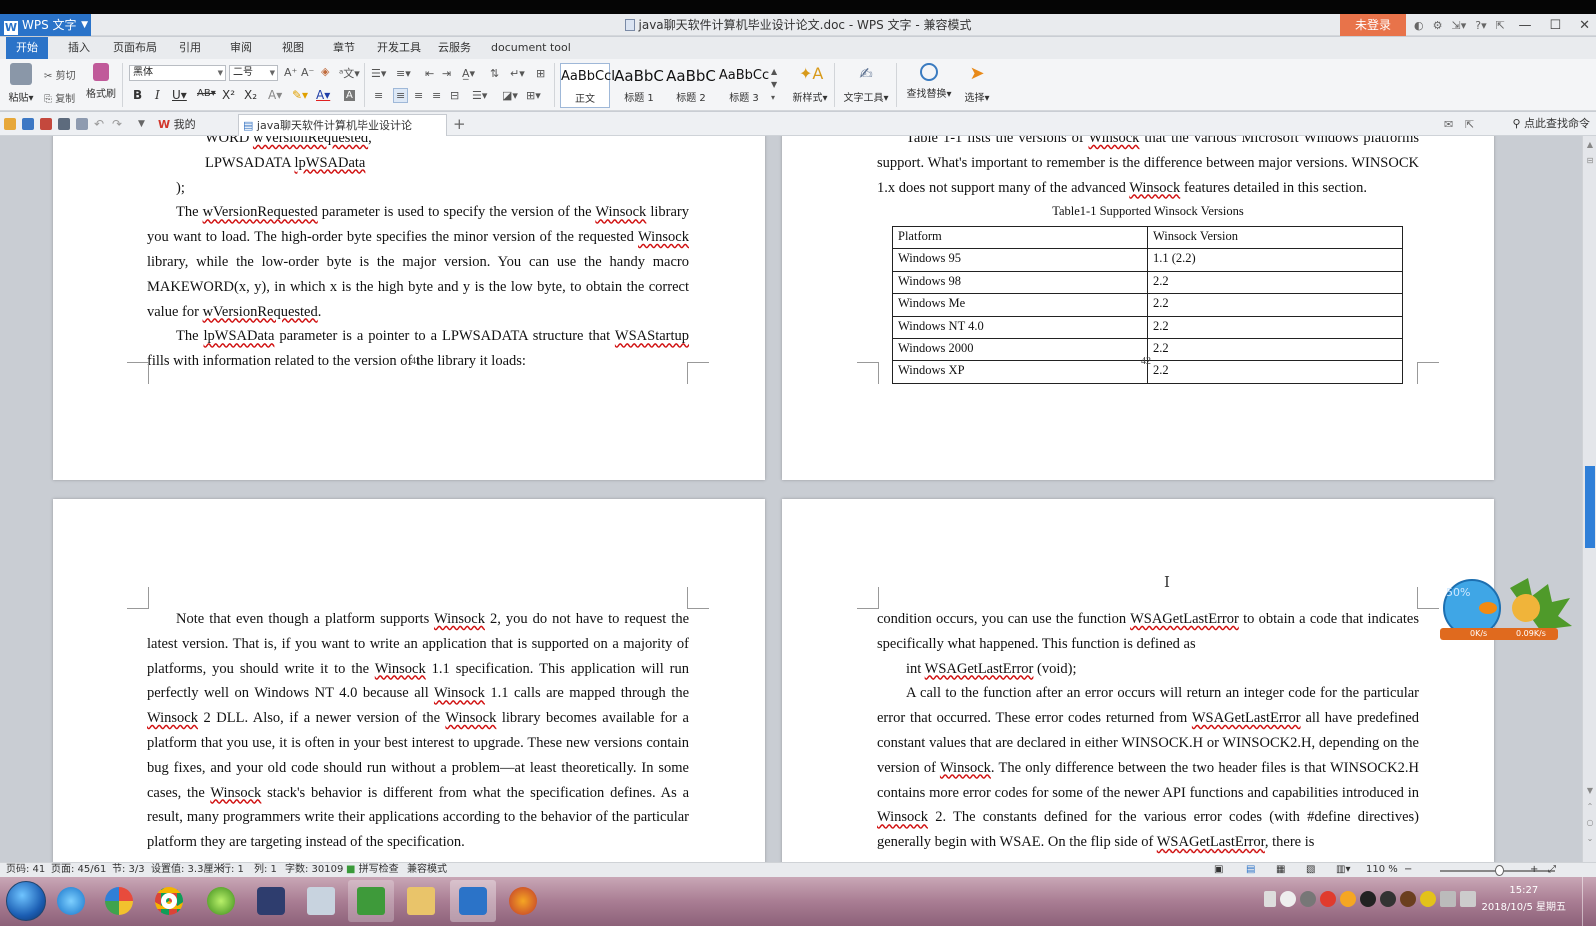 The width and height of the screenshot is (1596, 926). I want to click on login-button: 未登录, so click(1373, 25).